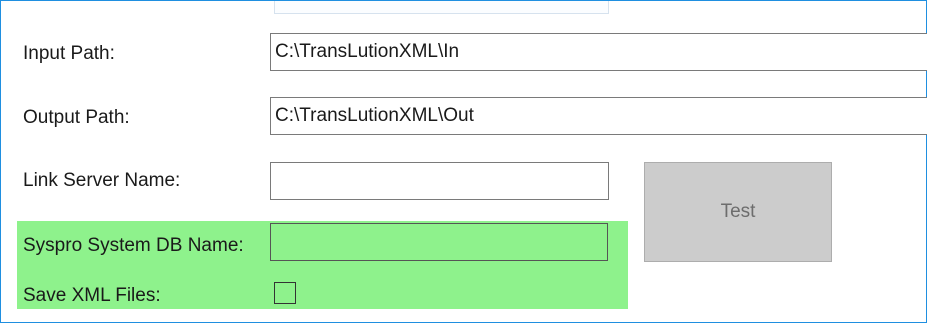 This screenshot has height=323, width=927. I want to click on syspro-system-db-name-label: Syspro System DB Name:, so click(133, 245).